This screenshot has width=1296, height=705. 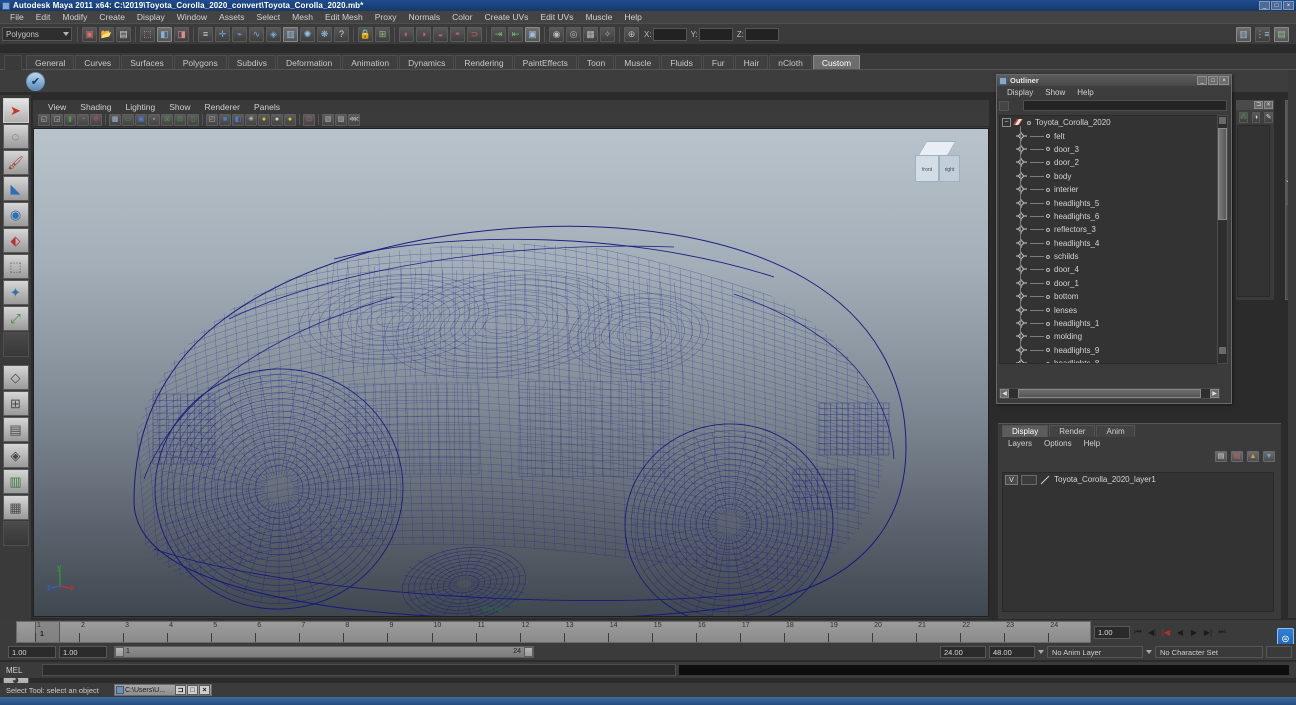 What do you see at coordinates (1109, 135) in the screenshot?
I see `outliner-item-felt: felt` at bounding box center [1109, 135].